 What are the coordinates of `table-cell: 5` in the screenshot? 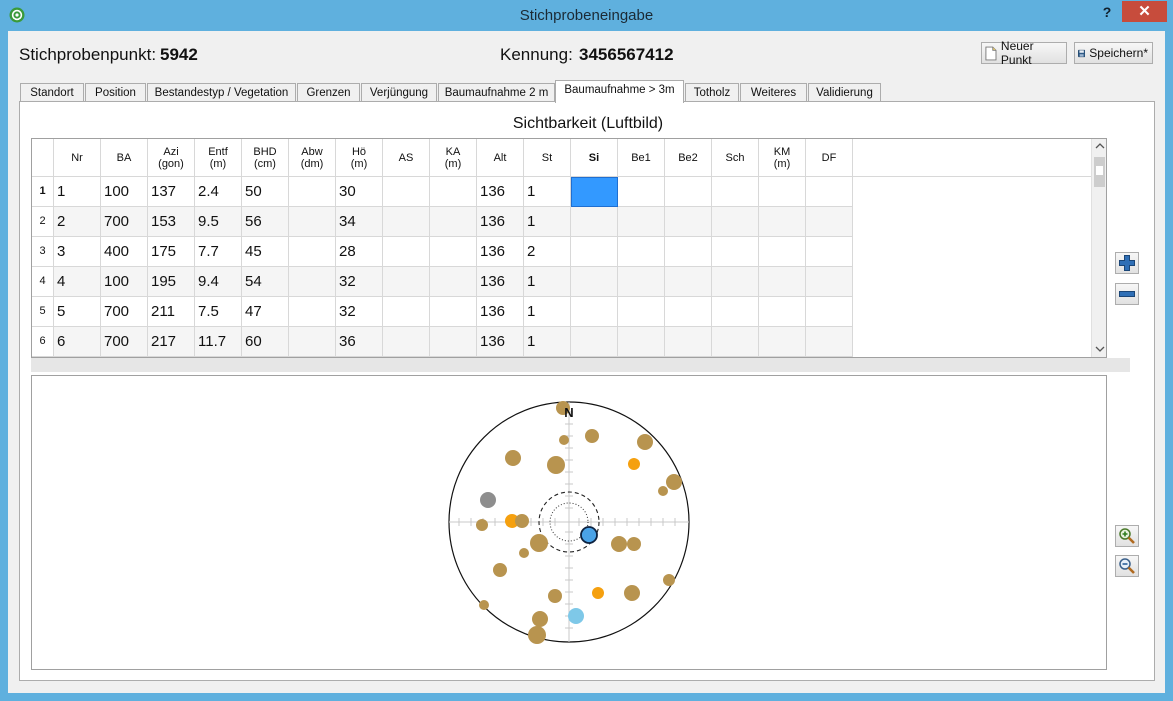 It's located at (77, 312).